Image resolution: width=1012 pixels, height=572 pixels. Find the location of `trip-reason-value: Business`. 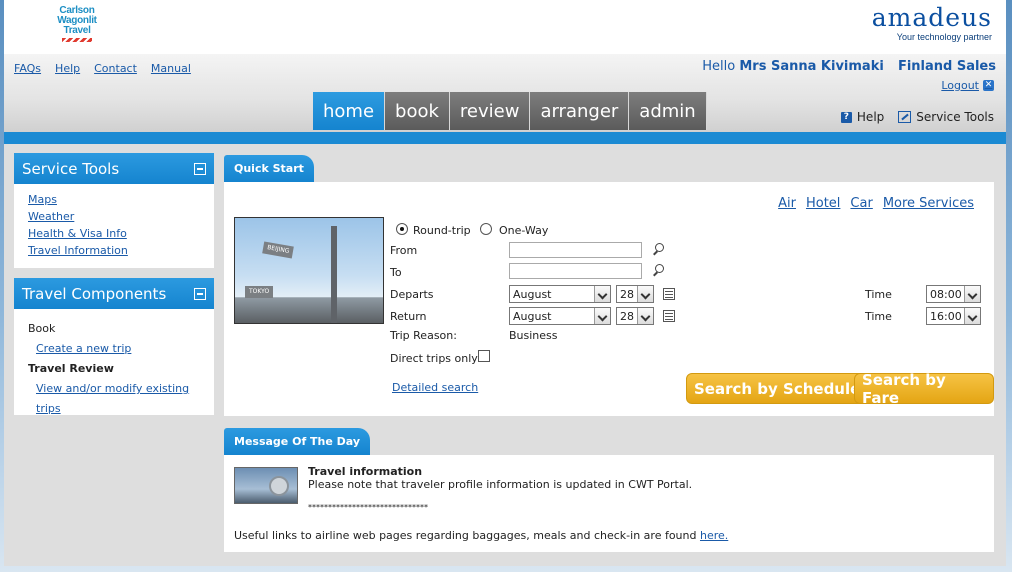

trip-reason-value: Business is located at coordinates (533, 335).